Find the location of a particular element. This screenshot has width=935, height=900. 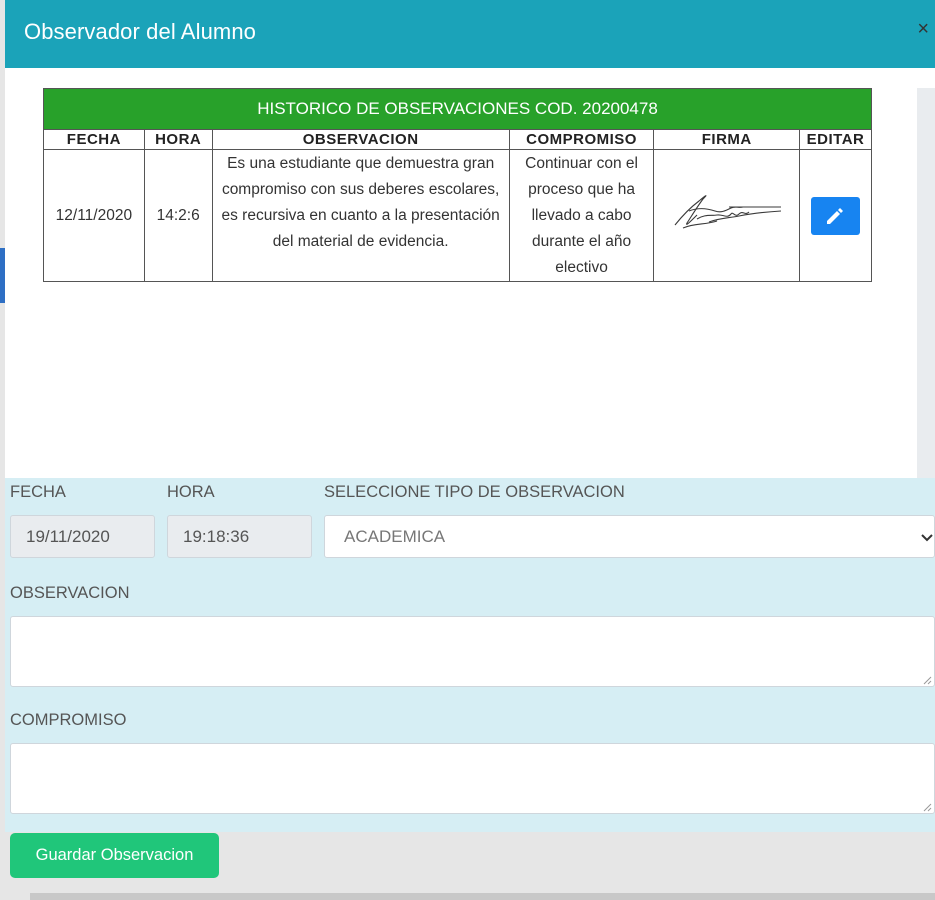

horizontal-scrollbar is located at coordinates (482, 896).